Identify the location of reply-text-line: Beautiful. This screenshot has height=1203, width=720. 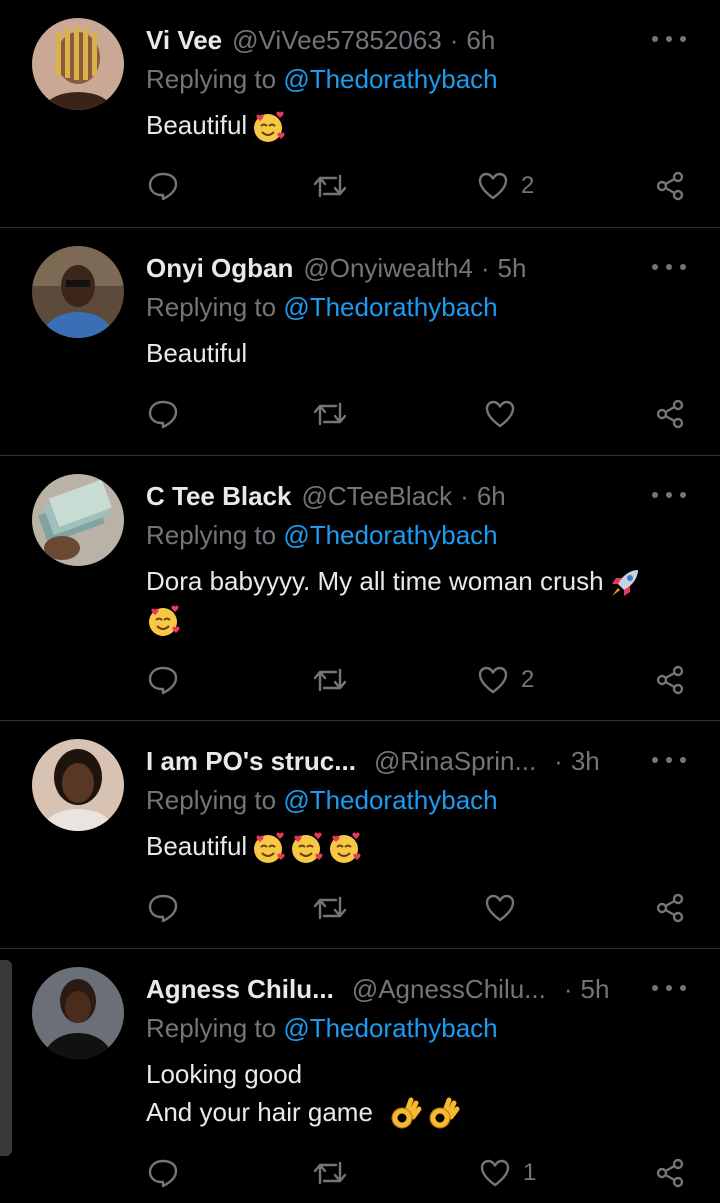
(197, 846).